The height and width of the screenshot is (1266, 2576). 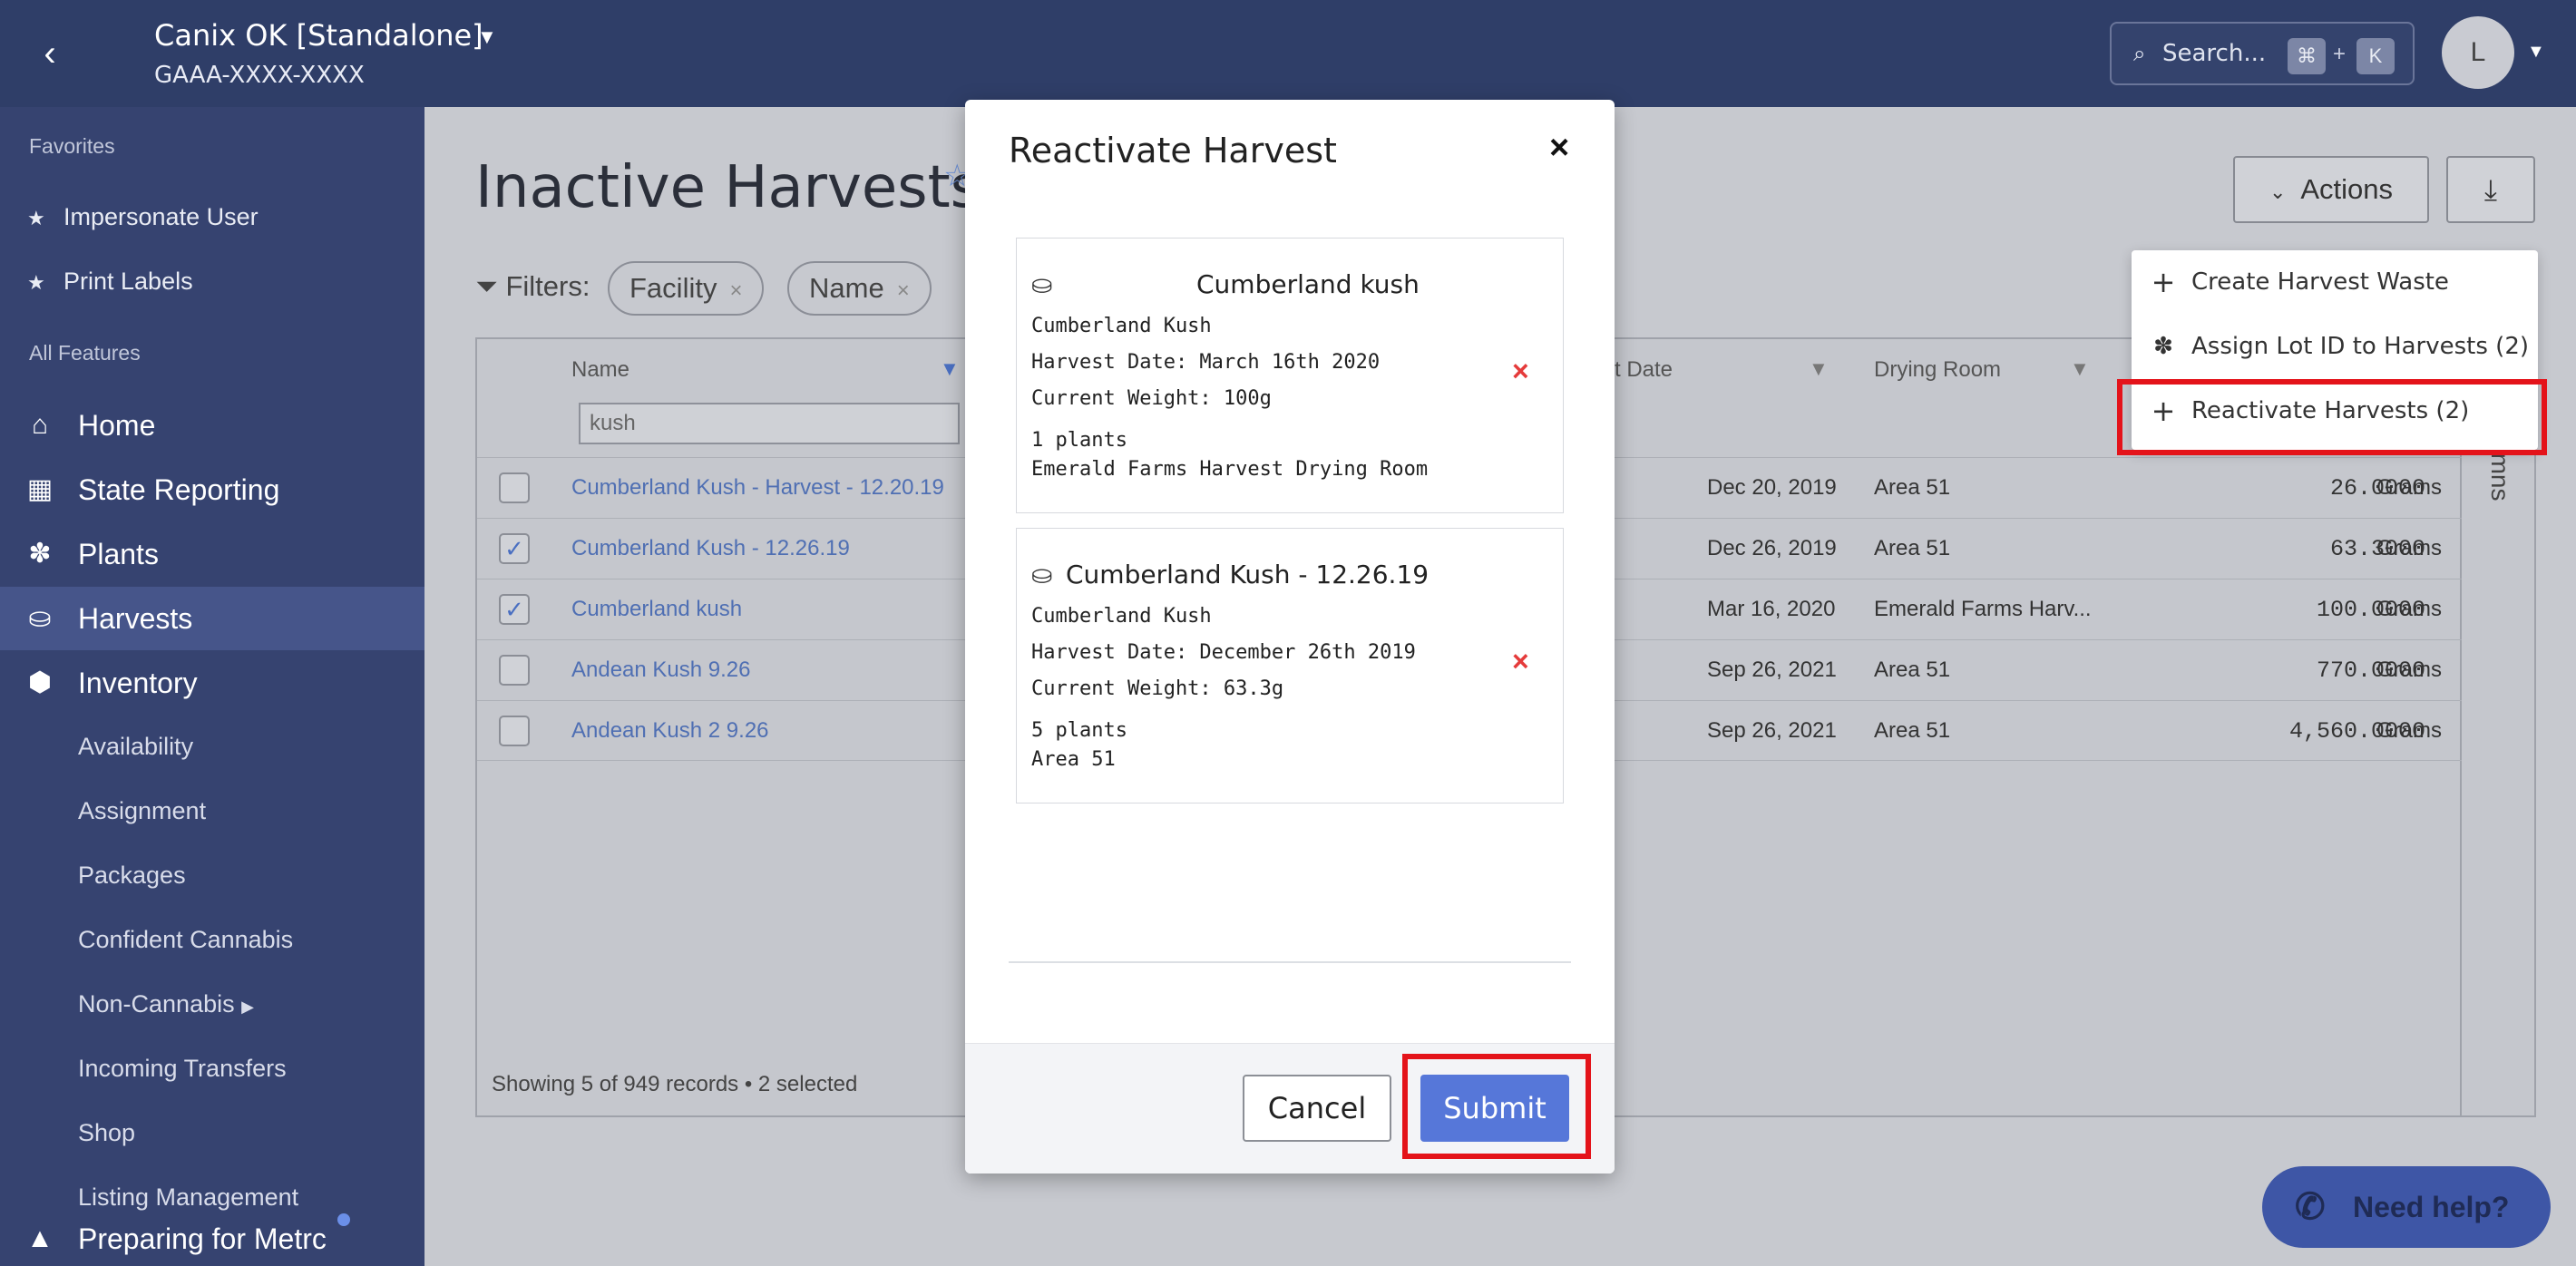 I want to click on modal-divider, so click(x=1290, y=962).